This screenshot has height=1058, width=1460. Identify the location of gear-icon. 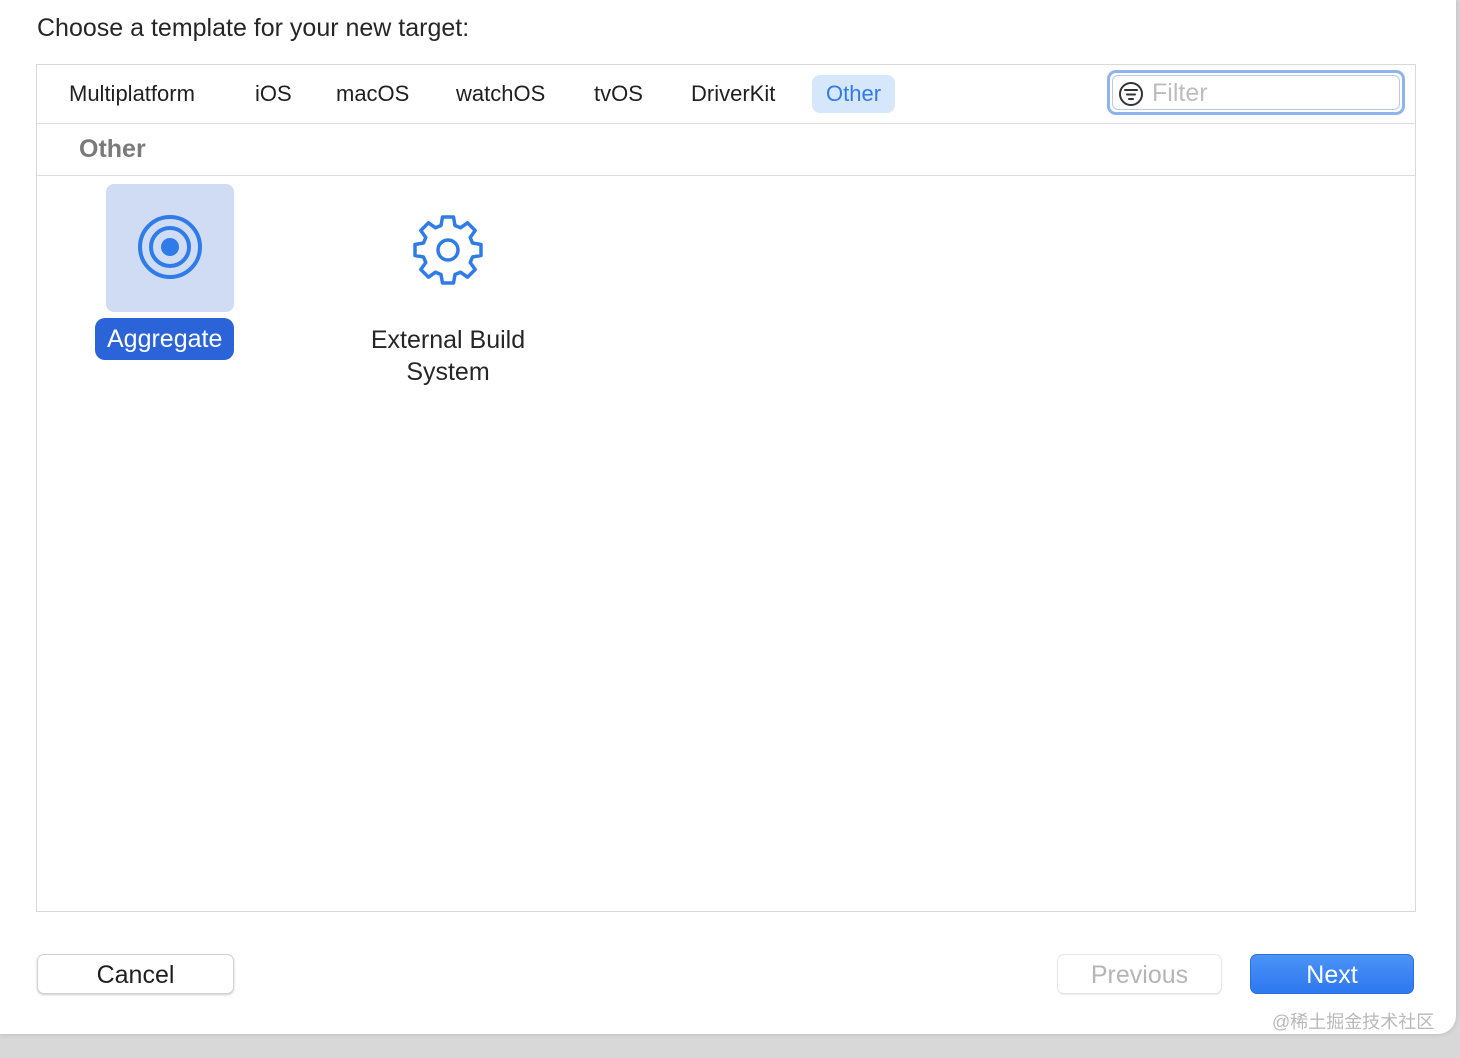
(448, 250).